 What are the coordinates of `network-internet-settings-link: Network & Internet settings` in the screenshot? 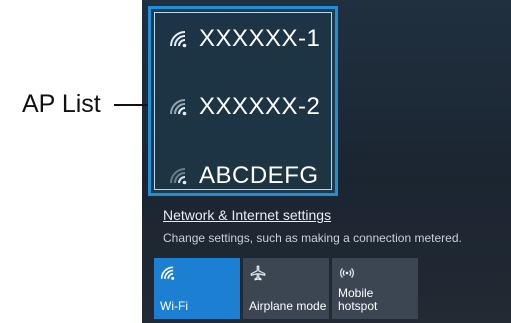 It's located at (247, 215).